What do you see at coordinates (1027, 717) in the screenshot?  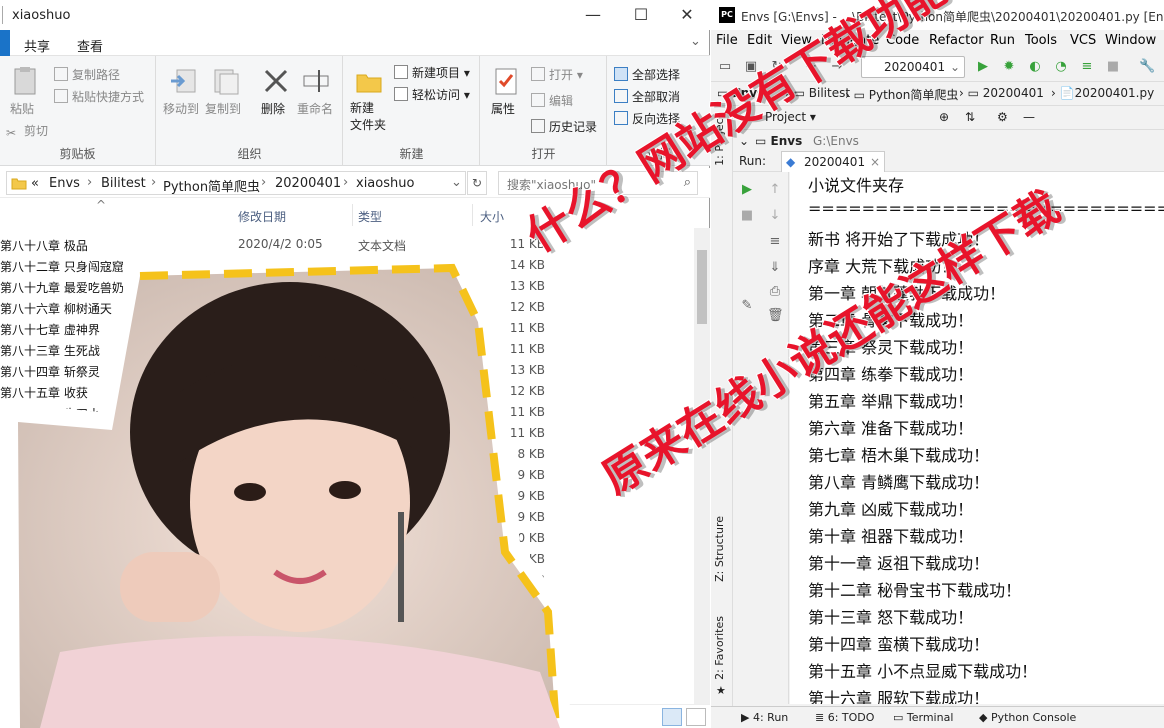 I see `python-console-button: ◆ Python Console` at bounding box center [1027, 717].